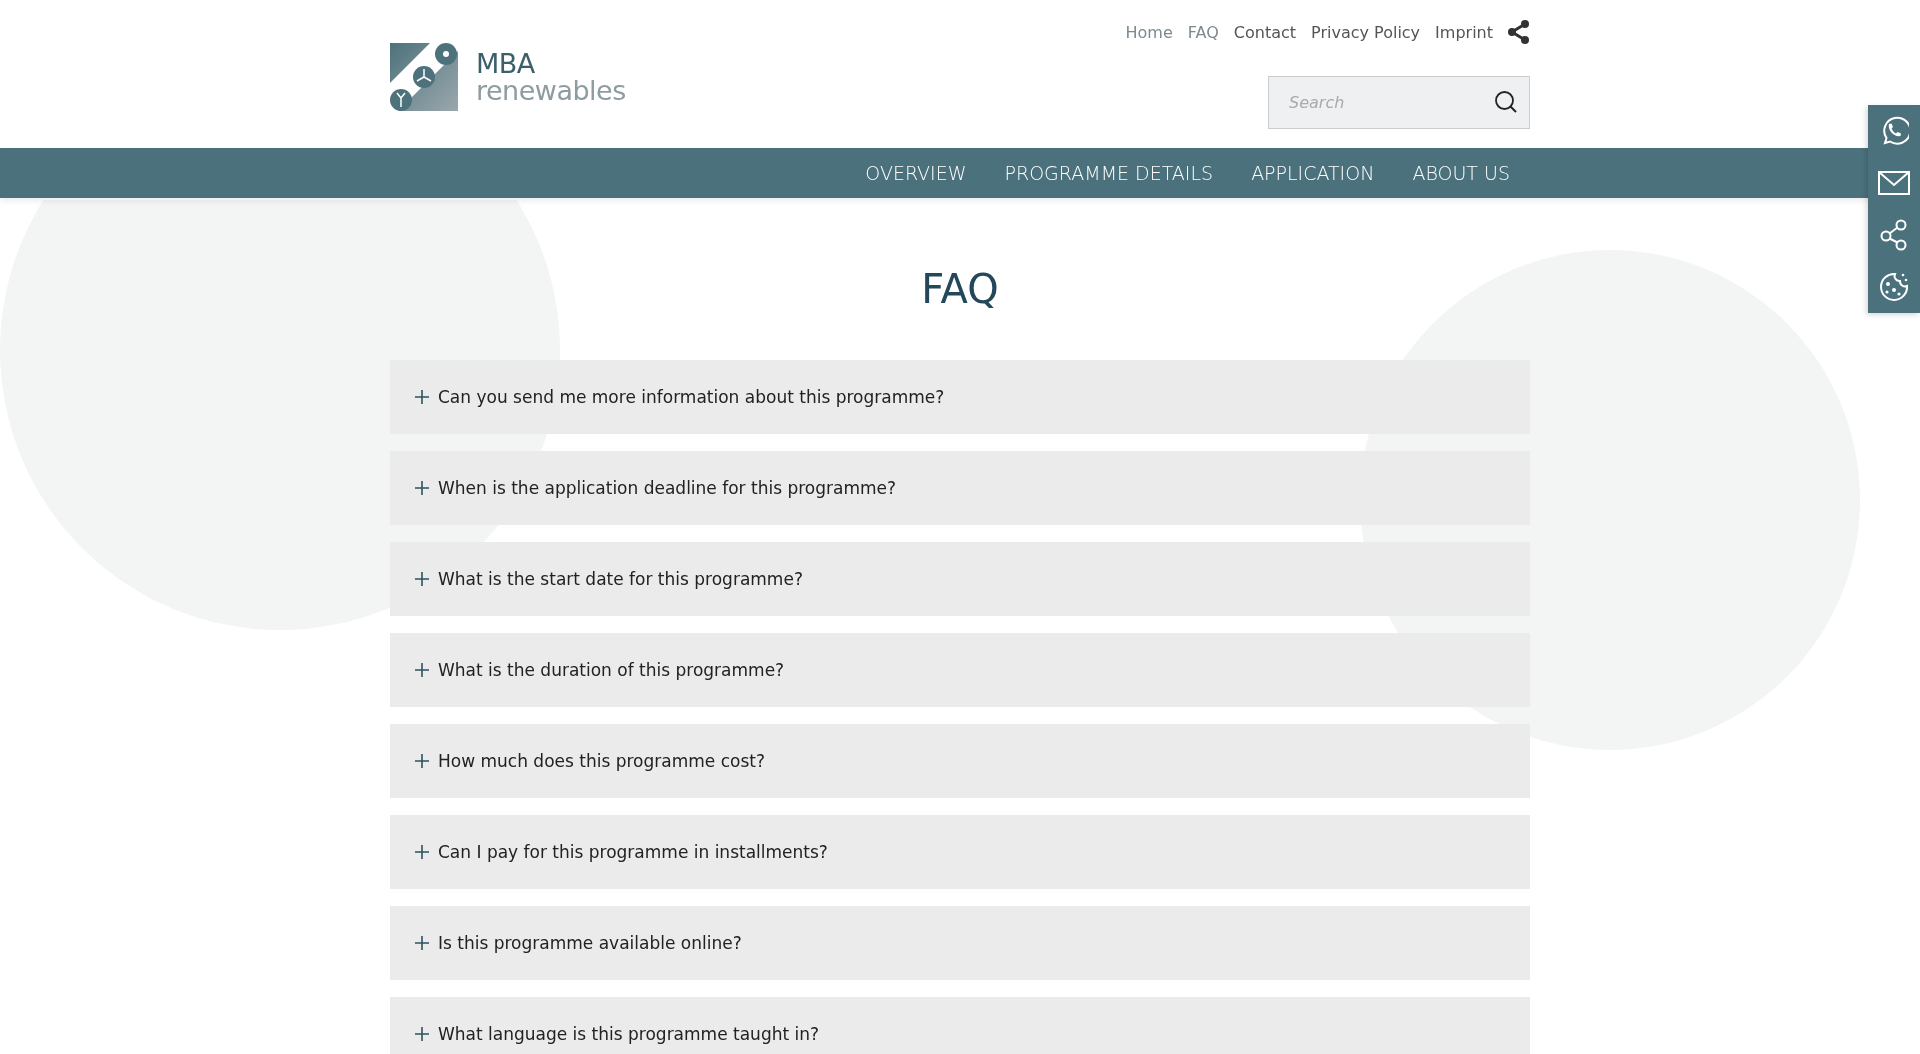 This screenshot has width=1920, height=1054. What do you see at coordinates (960, 943) in the screenshot?
I see `faq-item: Is this programme available online?` at bounding box center [960, 943].